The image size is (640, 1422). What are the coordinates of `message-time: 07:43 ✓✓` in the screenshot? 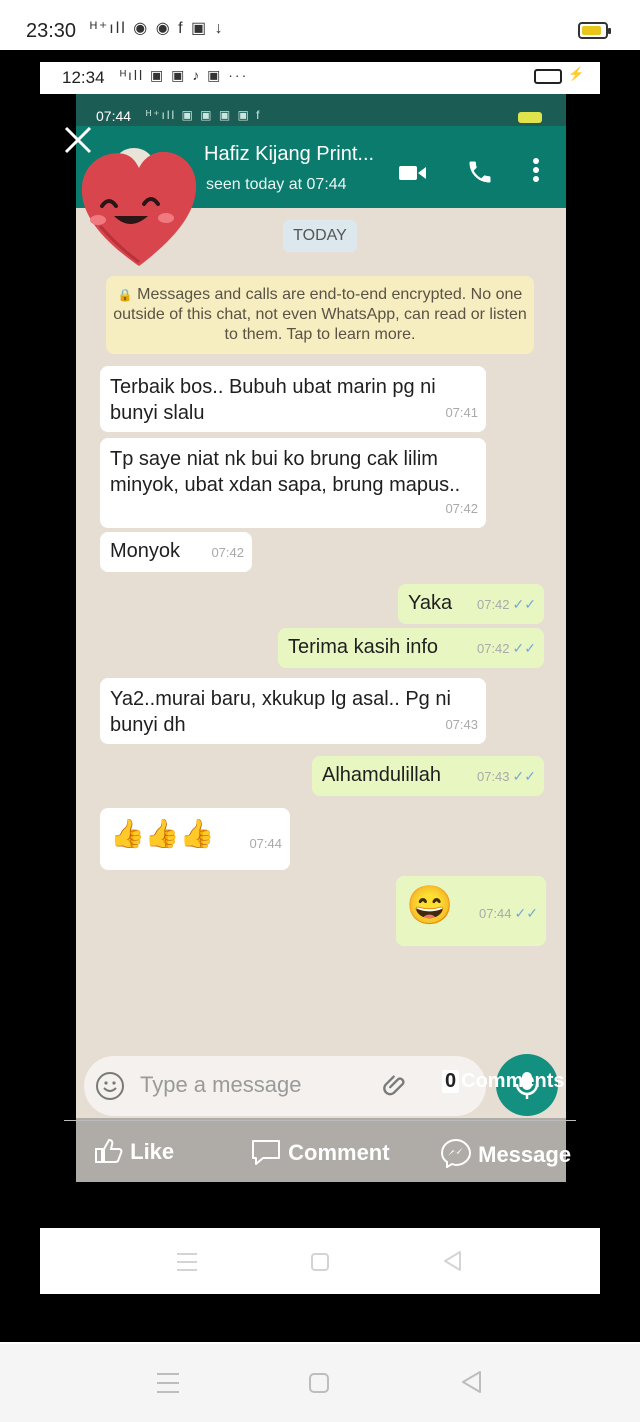 It's located at (506, 776).